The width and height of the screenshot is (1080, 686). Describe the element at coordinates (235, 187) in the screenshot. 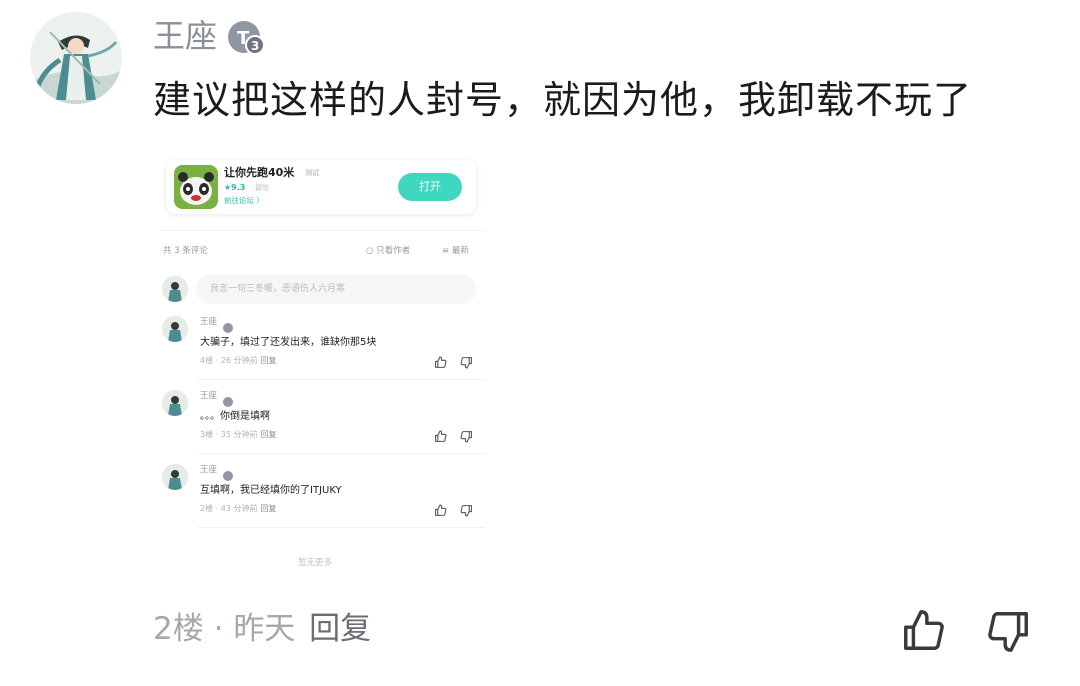

I see `game-rating: ★9.3` at that location.